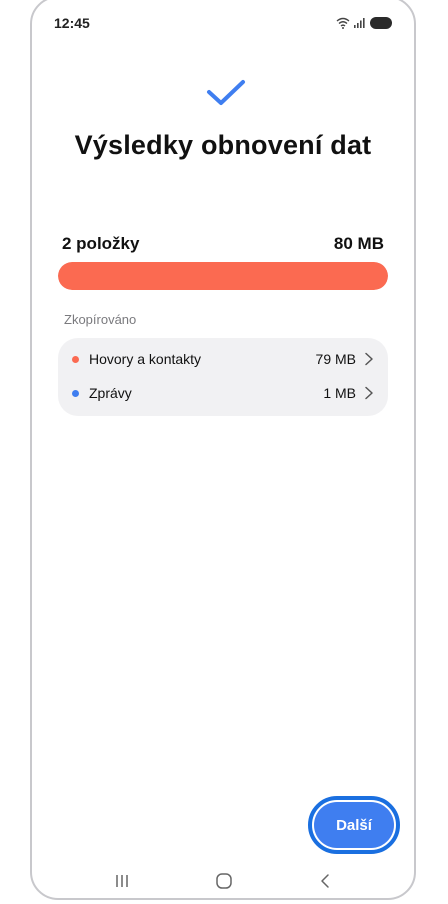  I want to click on progress-bar, so click(223, 276).